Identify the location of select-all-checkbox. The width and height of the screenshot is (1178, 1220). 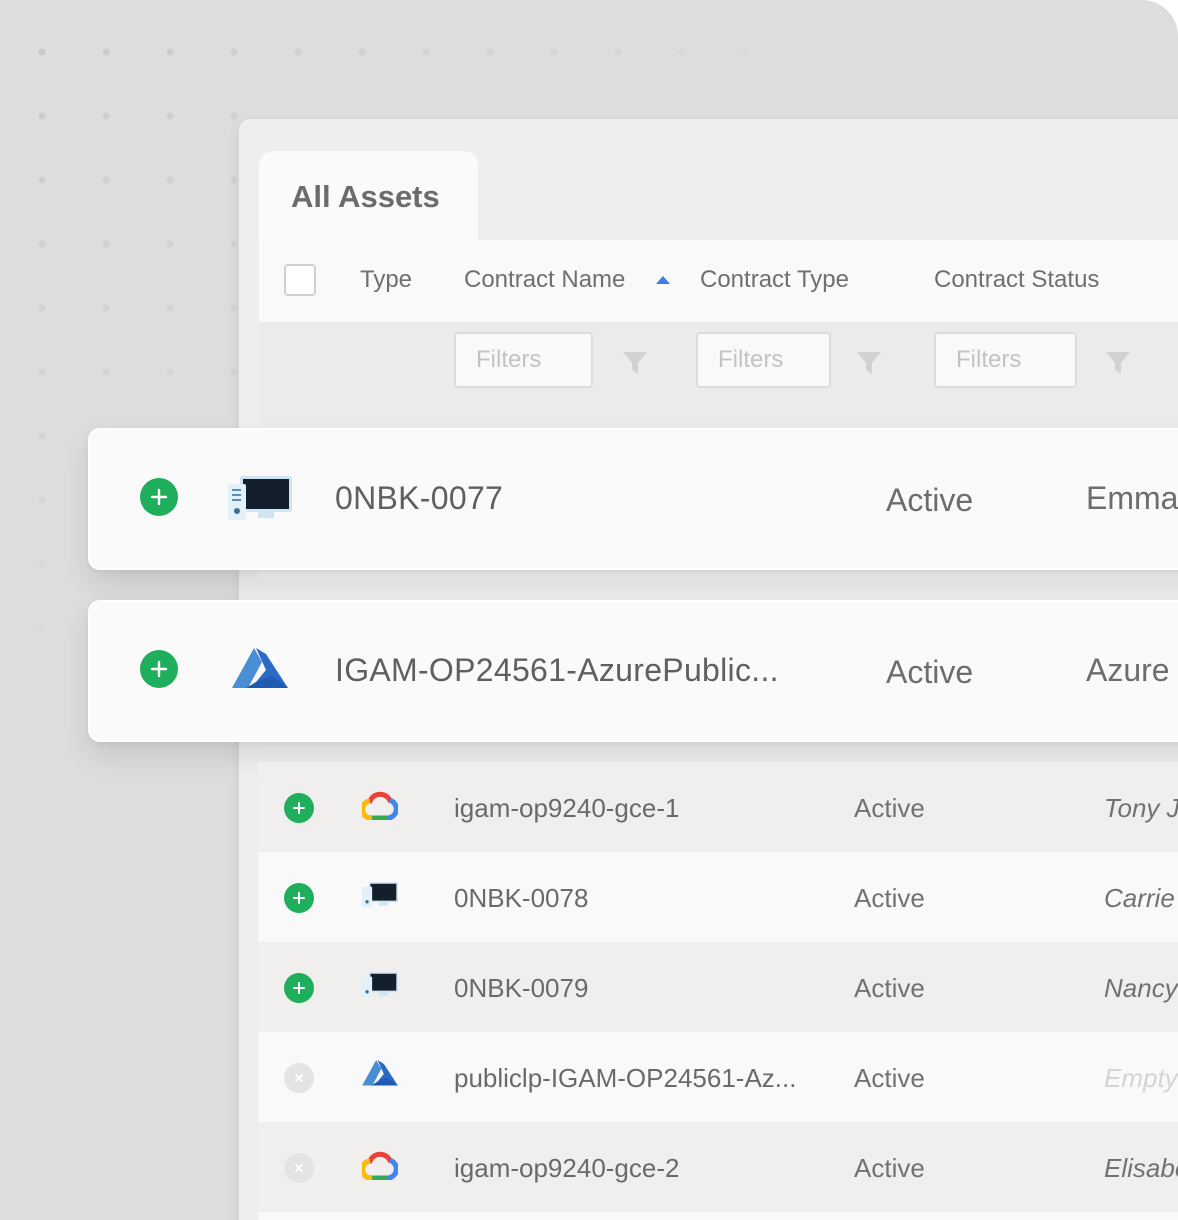
(300, 280).